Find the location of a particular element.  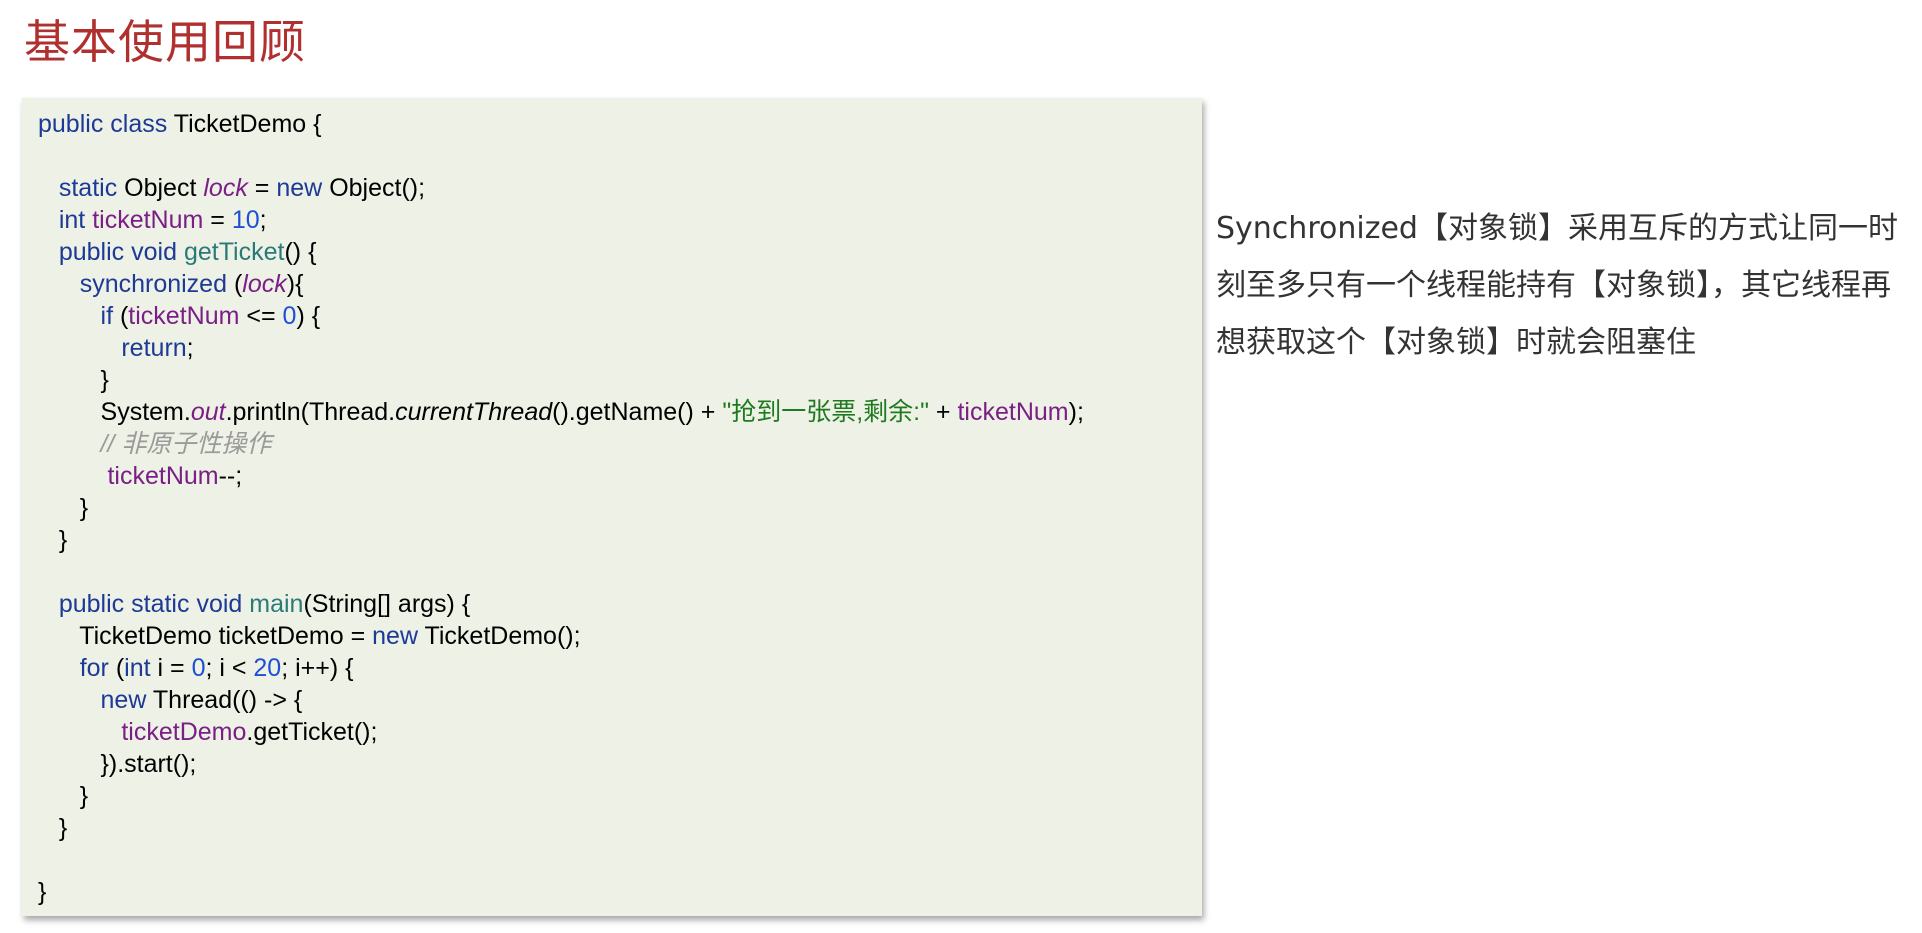

keyword: synchronized is located at coordinates (153, 284).